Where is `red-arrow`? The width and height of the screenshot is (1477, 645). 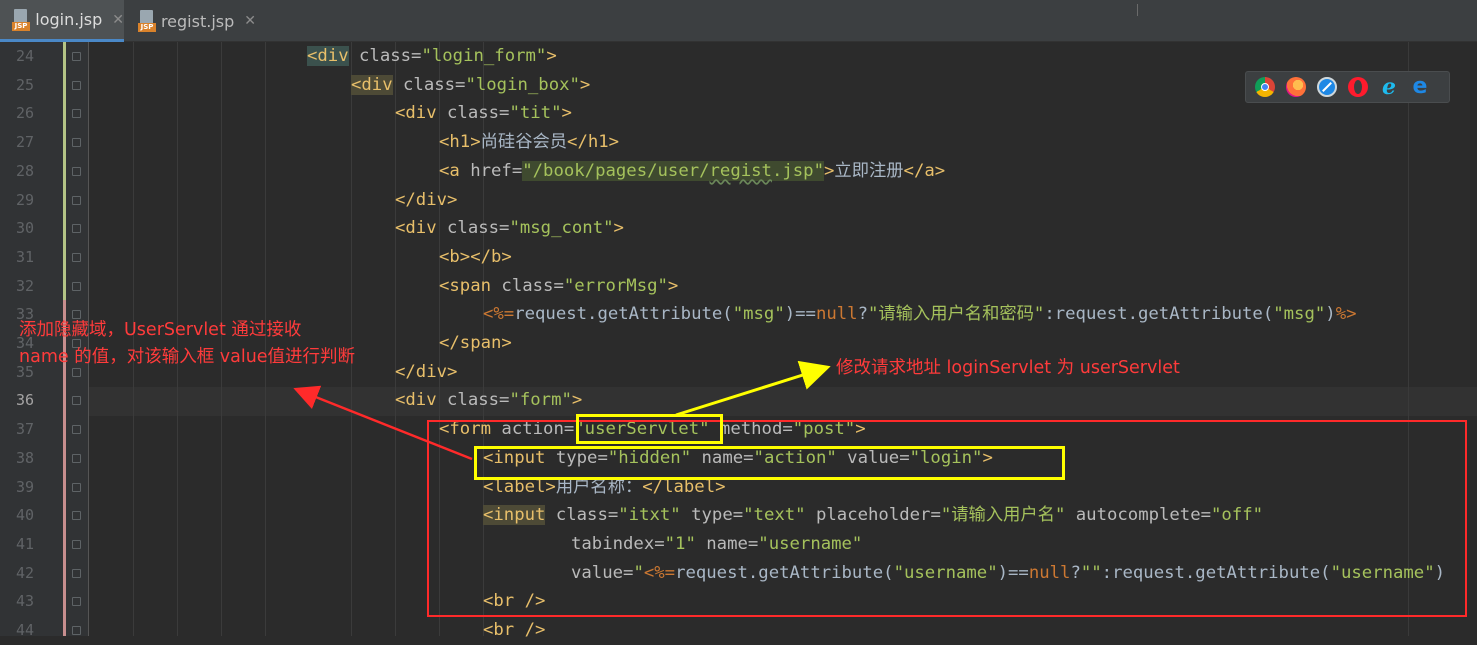 red-arrow is located at coordinates (383, 423).